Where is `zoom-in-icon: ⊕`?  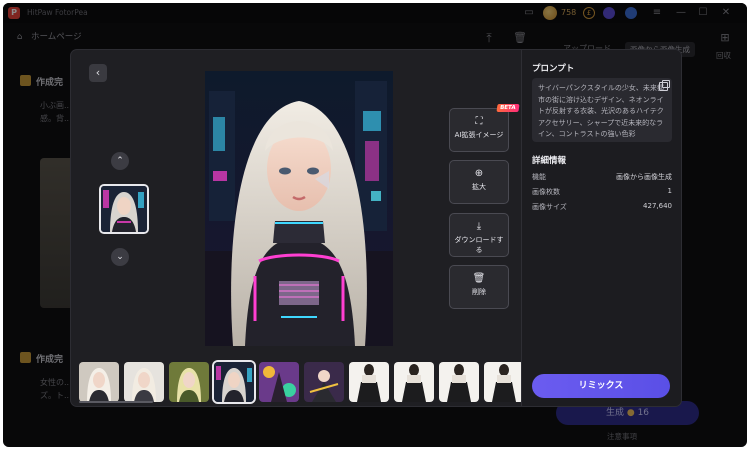
zoom-in-icon: ⊕ is located at coordinates (479, 173).